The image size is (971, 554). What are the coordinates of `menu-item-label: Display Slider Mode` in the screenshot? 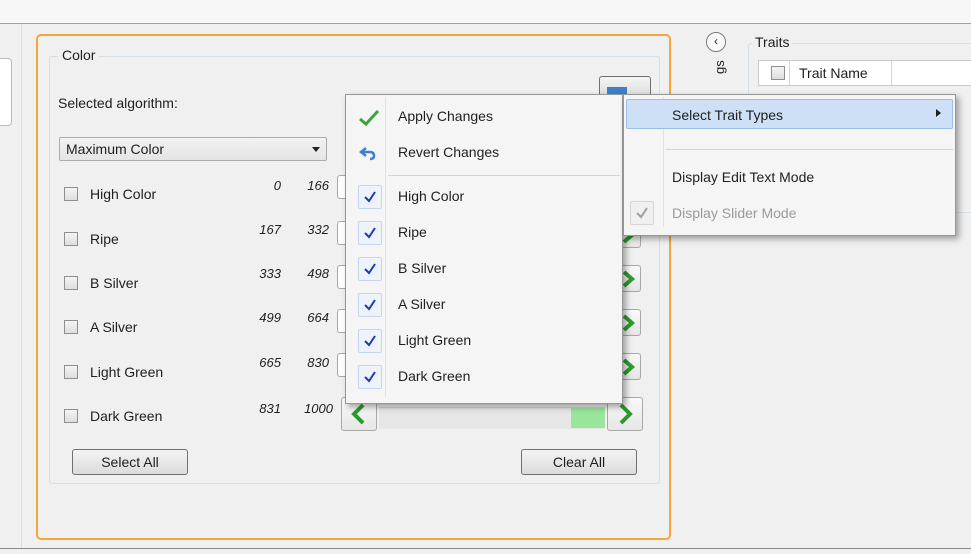 It's located at (734, 213).